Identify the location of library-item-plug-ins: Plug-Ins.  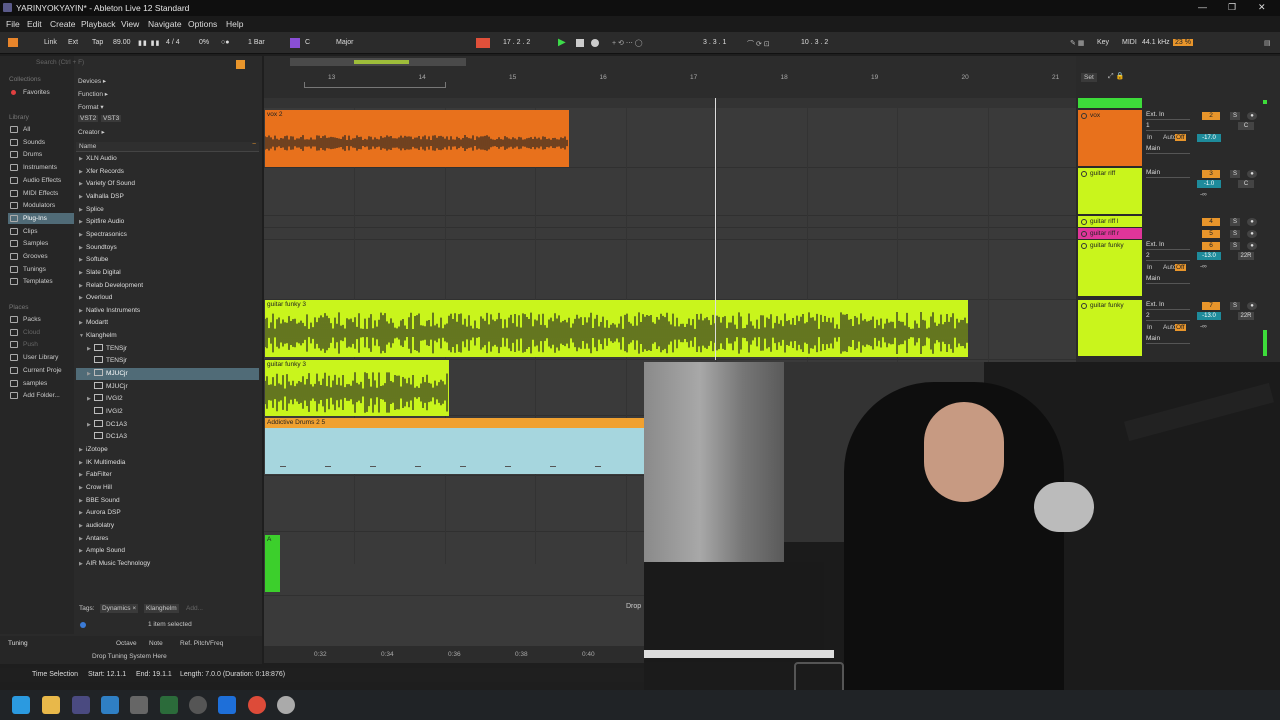
(41, 218).